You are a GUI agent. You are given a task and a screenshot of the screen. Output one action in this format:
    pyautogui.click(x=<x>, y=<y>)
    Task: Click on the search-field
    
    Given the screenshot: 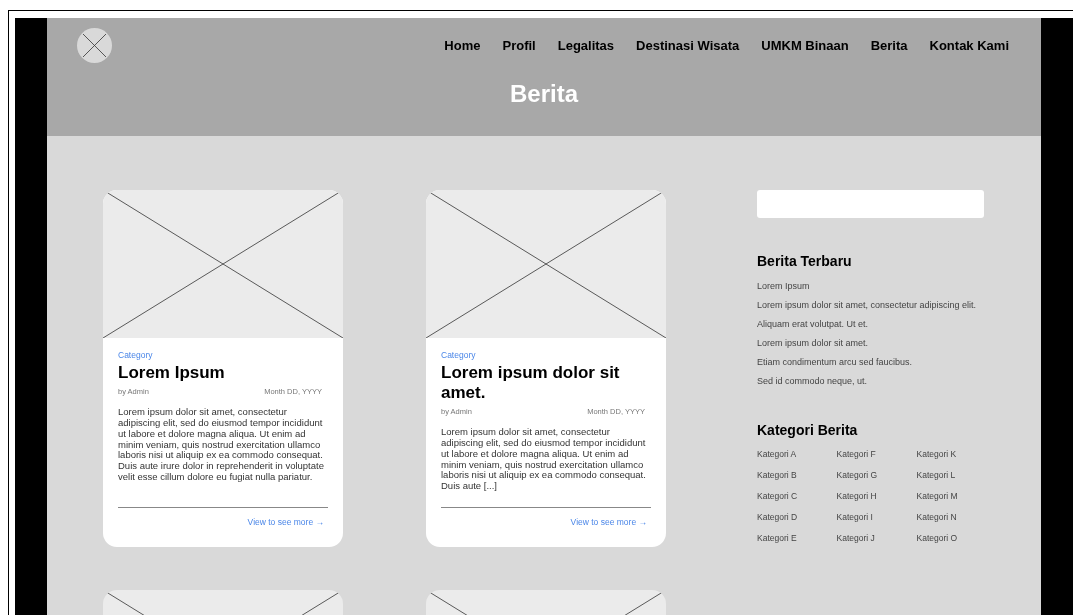 What is the action you would take?
    pyautogui.click(x=870, y=204)
    